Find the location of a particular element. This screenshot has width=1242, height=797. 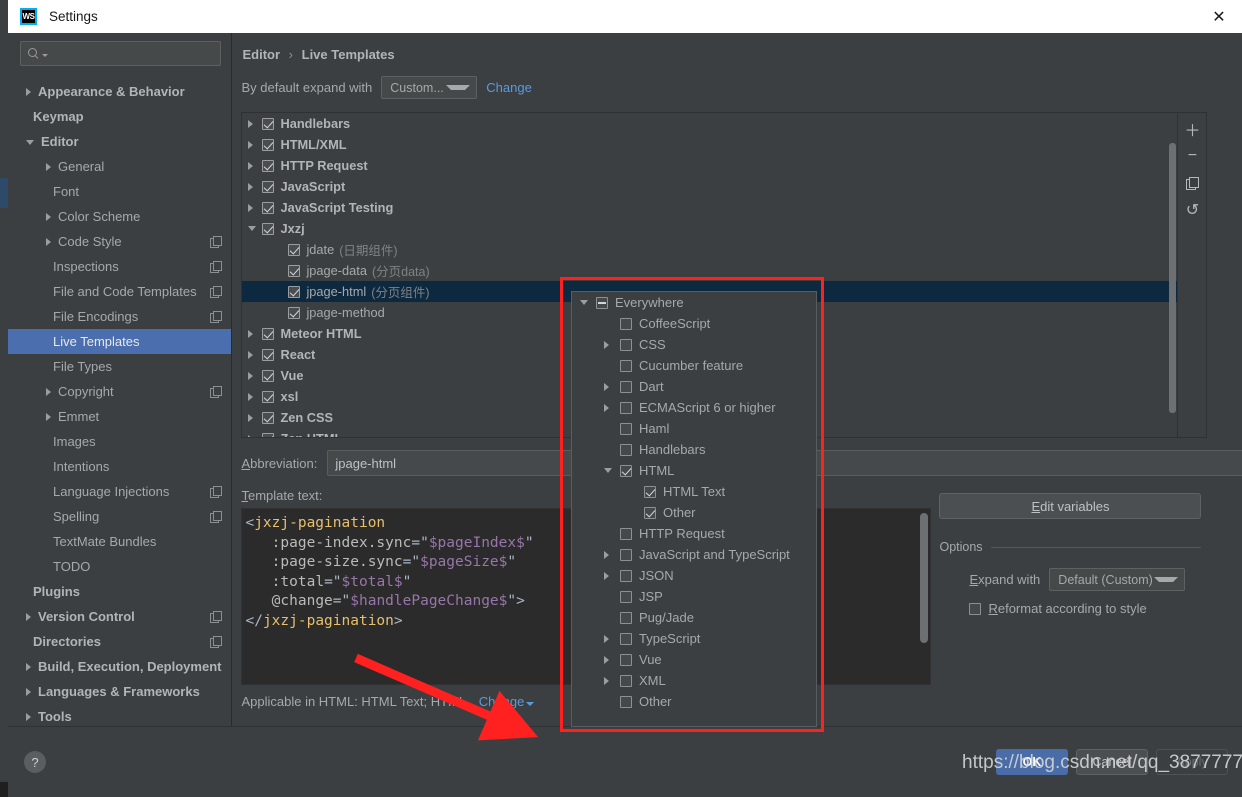

ok-button: OK is located at coordinates (1032, 762).